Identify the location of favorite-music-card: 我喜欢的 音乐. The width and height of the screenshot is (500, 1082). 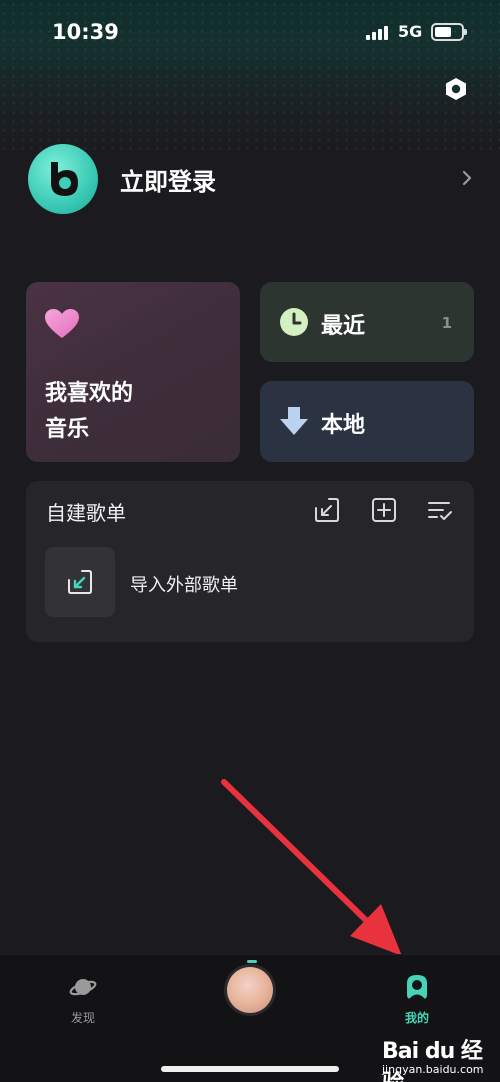
(133, 372).